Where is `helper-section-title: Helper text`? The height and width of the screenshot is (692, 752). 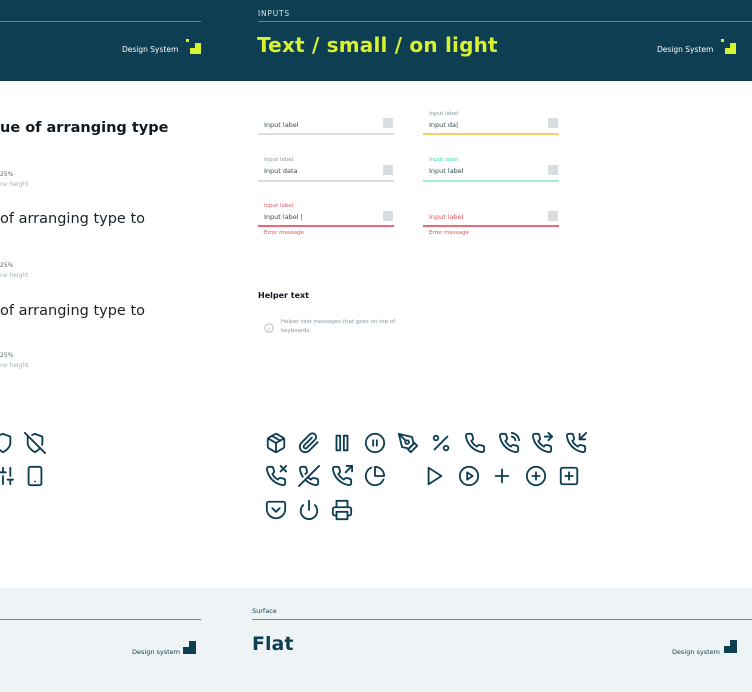
helper-section-title: Helper text is located at coordinates (283, 295).